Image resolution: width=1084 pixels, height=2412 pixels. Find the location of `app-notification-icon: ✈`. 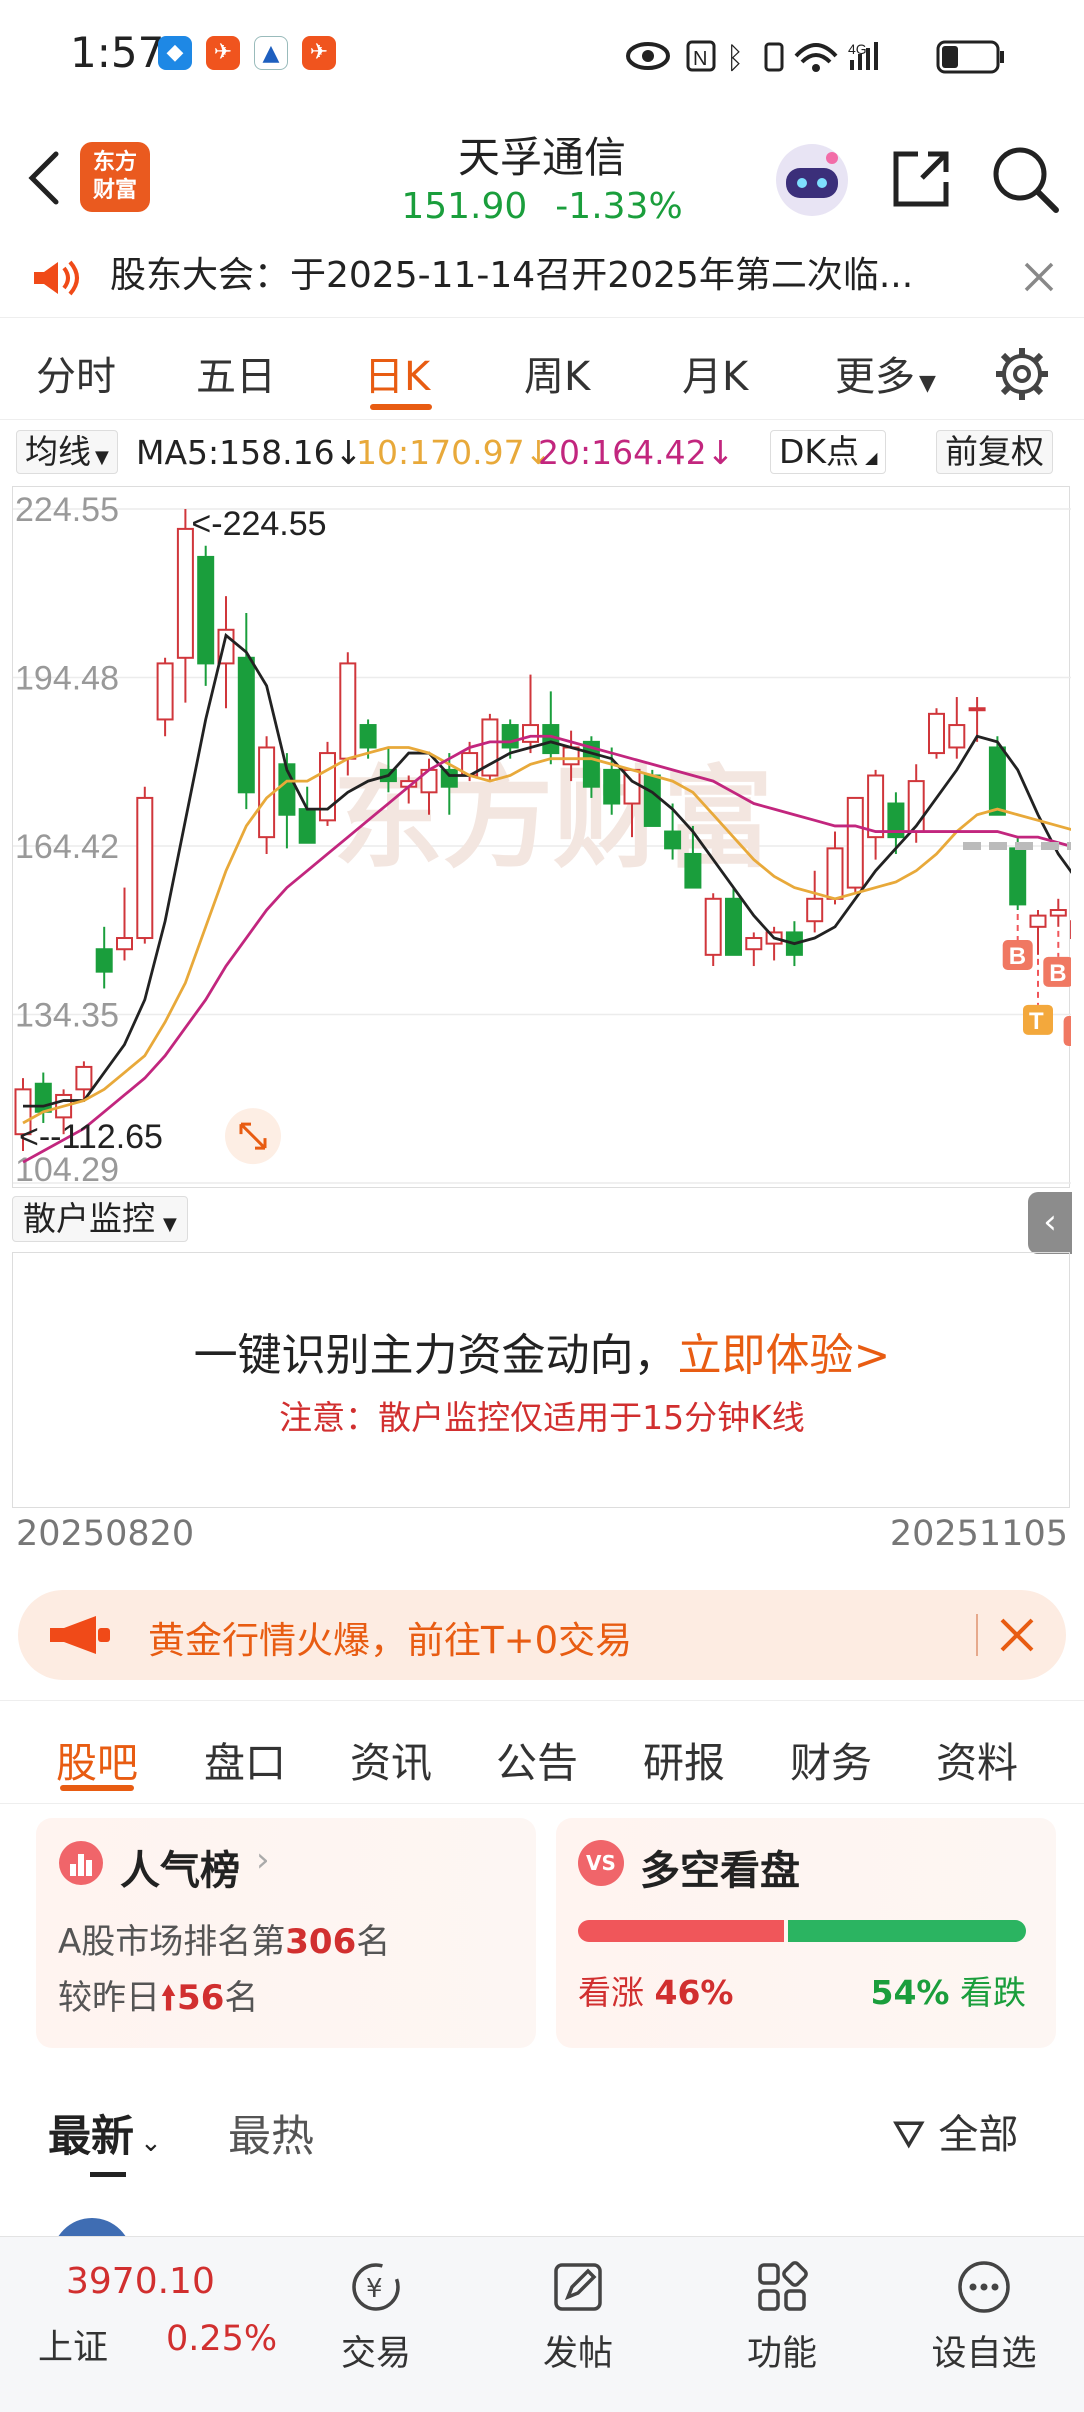

app-notification-icon: ✈ is located at coordinates (223, 53).